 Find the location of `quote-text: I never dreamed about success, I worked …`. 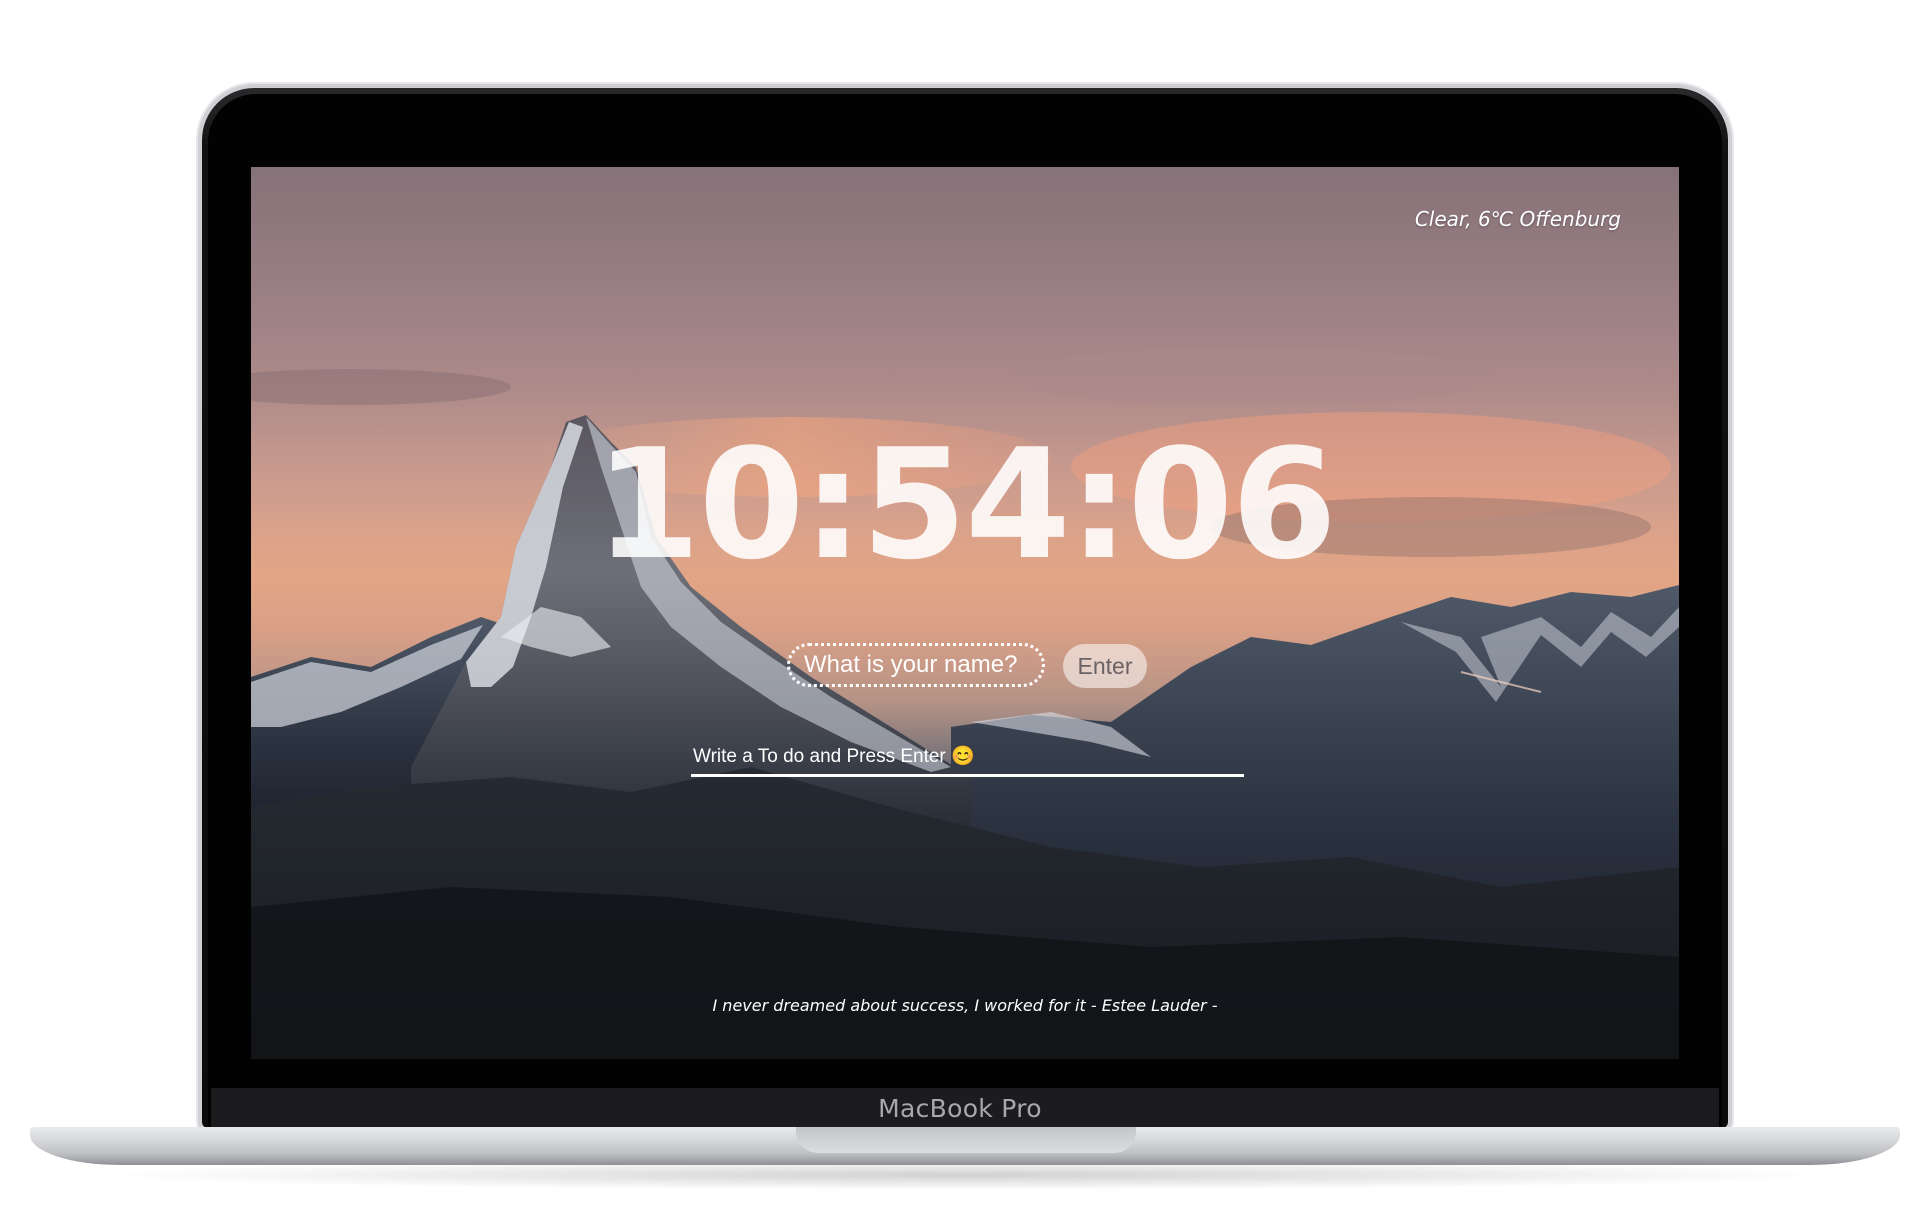

quote-text: I never dreamed about success, I worked … is located at coordinates (965, 1005).